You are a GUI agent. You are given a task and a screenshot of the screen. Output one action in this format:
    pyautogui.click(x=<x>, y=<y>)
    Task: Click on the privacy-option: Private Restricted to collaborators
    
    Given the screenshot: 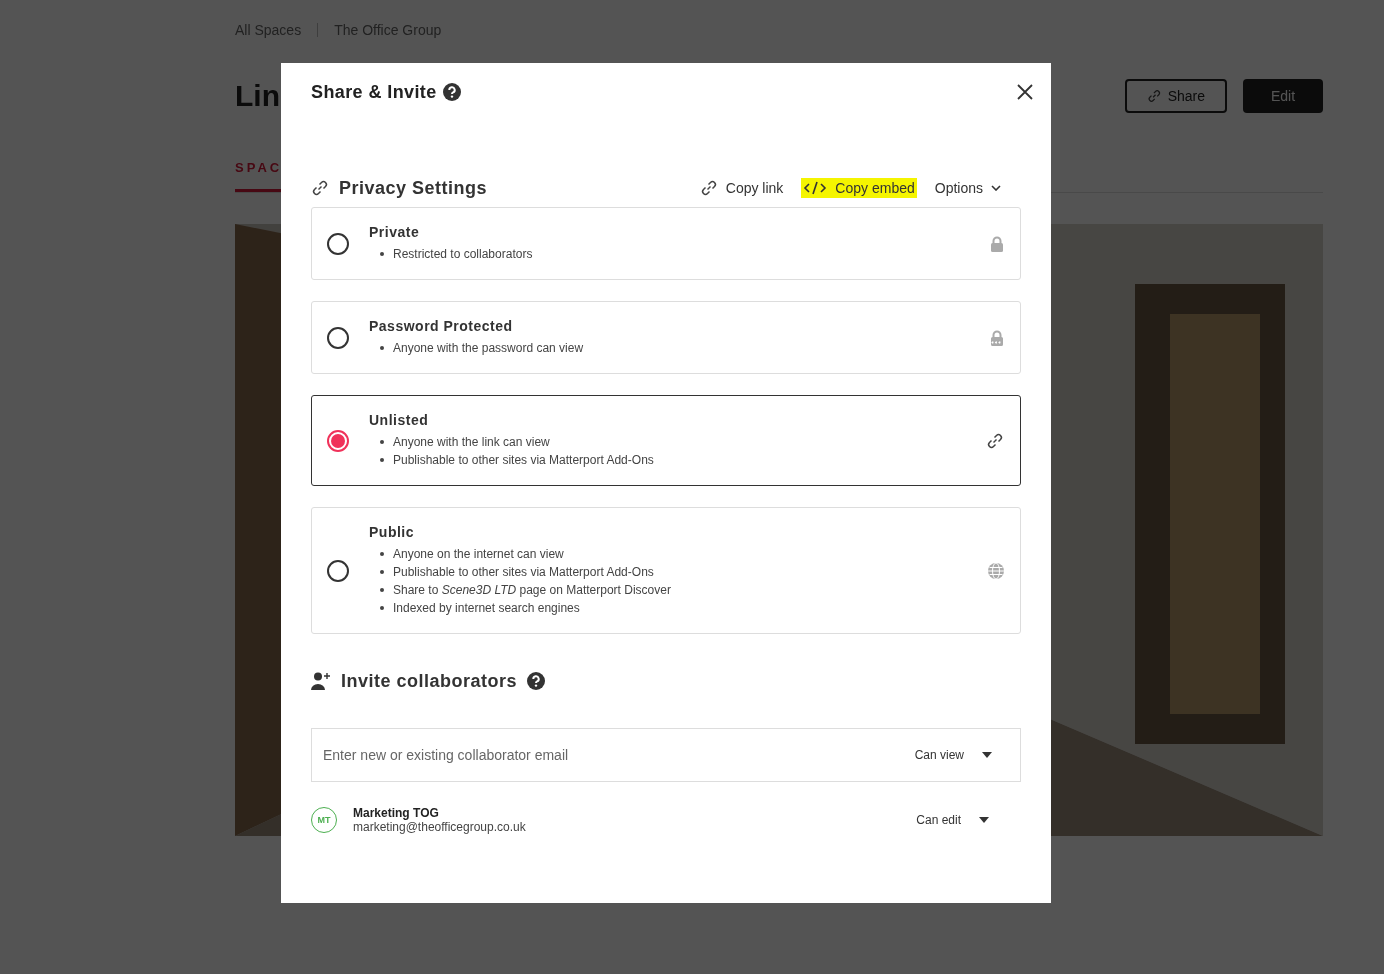 What is the action you would take?
    pyautogui.click(x=666, y=243)
    